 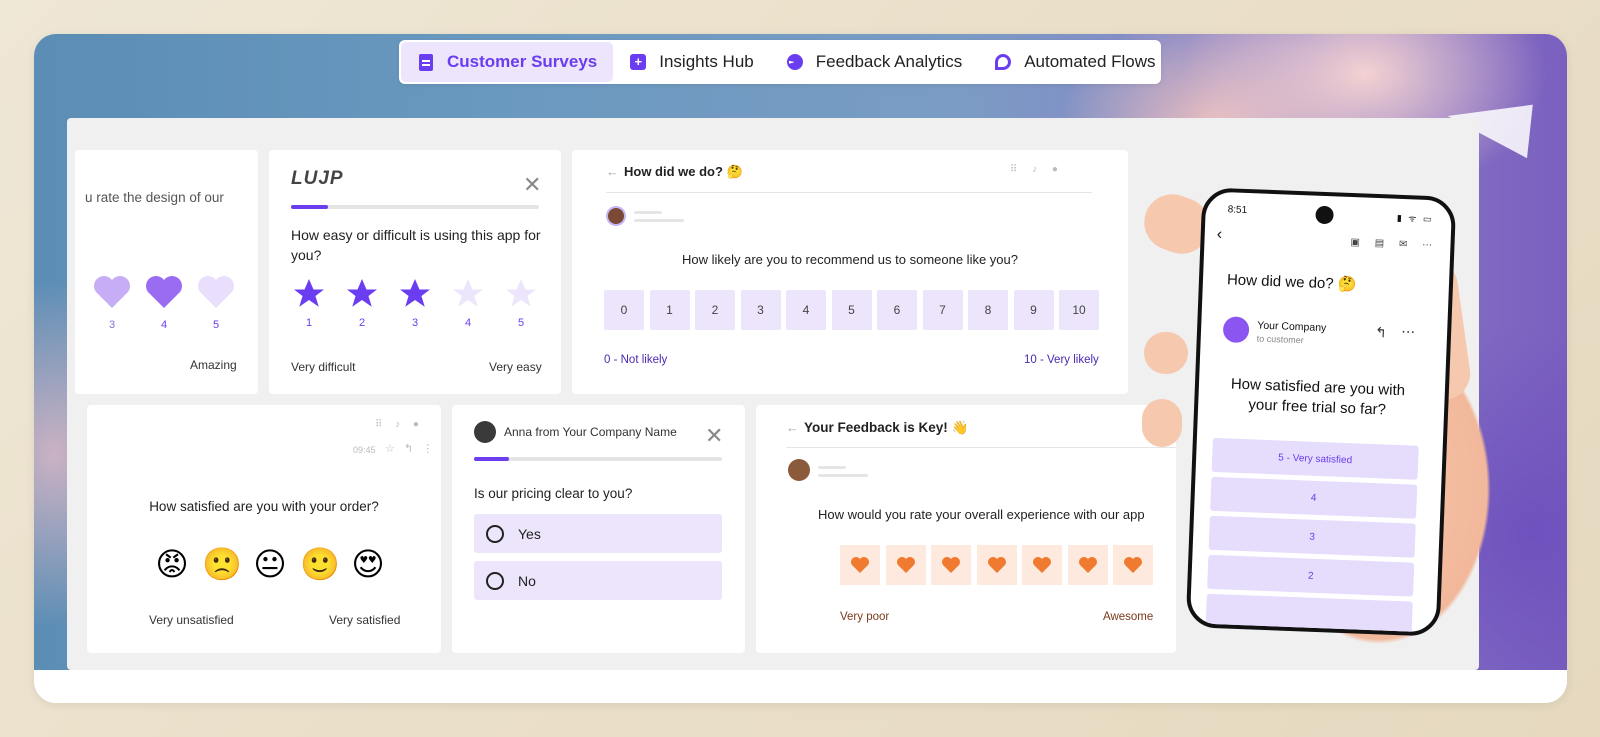 What do you see at coordinates (1166, 353) in the screenshot?
I see `finger` at bounding box center [1166, 353].